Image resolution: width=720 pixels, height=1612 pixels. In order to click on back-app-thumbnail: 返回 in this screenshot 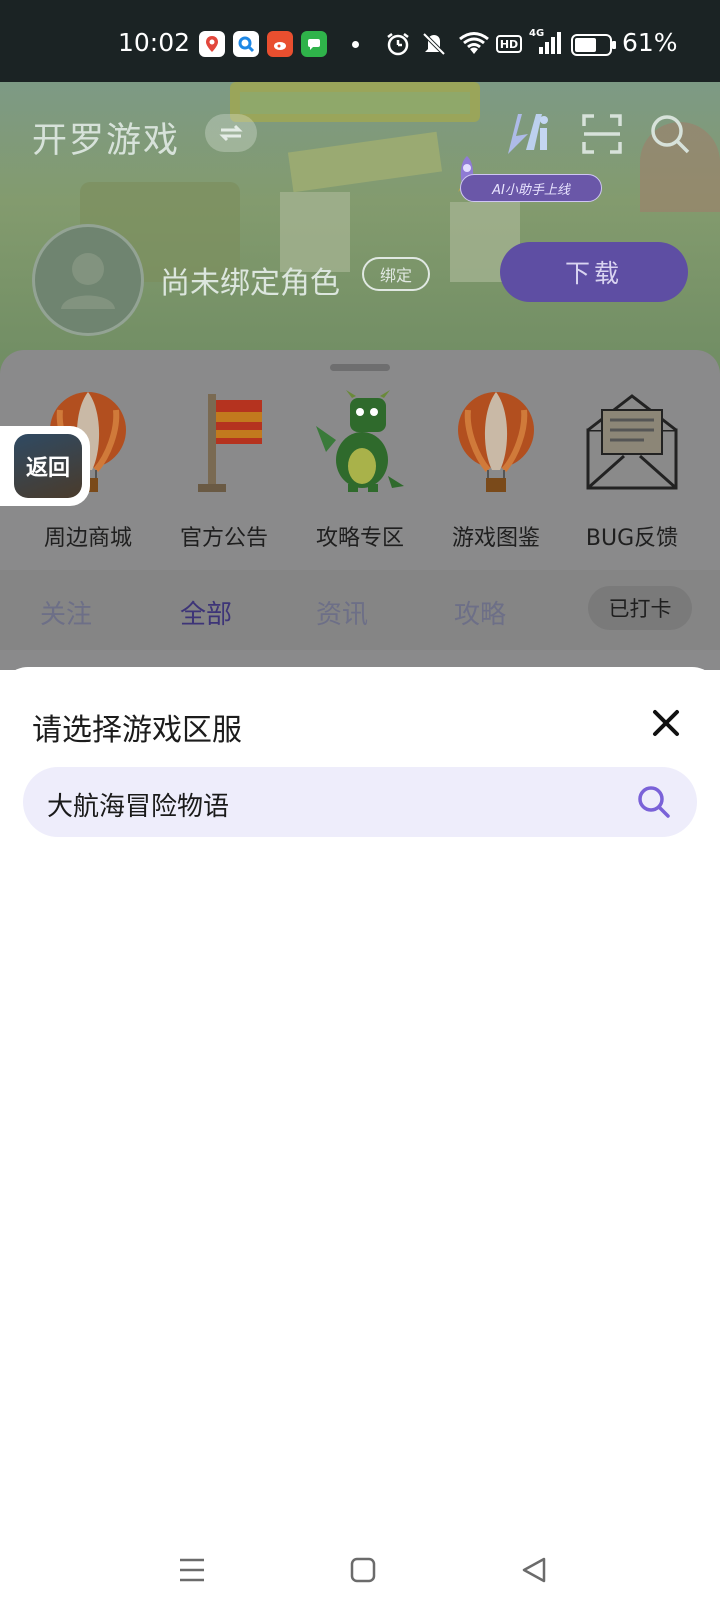, I will do `click(48, 466)`.